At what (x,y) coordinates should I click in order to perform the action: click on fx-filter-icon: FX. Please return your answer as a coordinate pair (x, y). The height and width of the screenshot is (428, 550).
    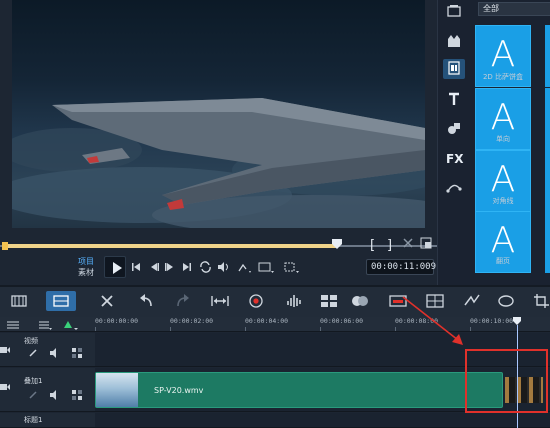
    Looking at the image, I should click on (455, 158).